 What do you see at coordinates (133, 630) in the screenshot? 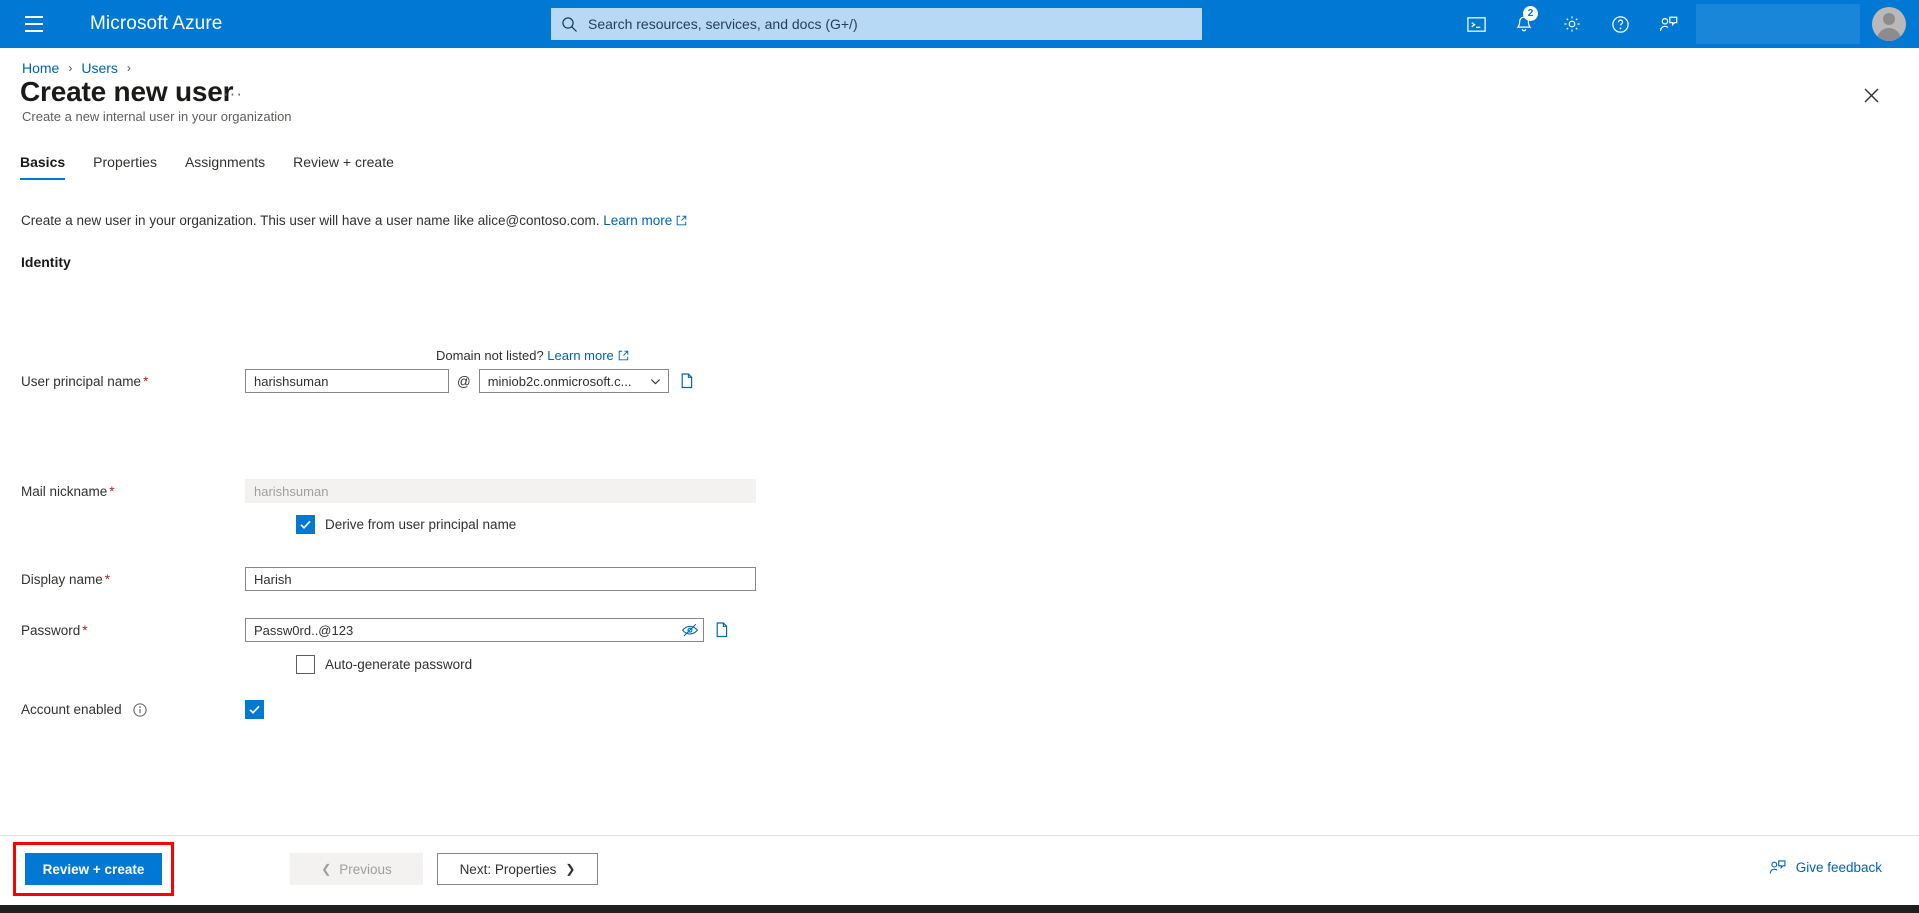
I see `label-password: Password *` at bounding box center [133, 630].